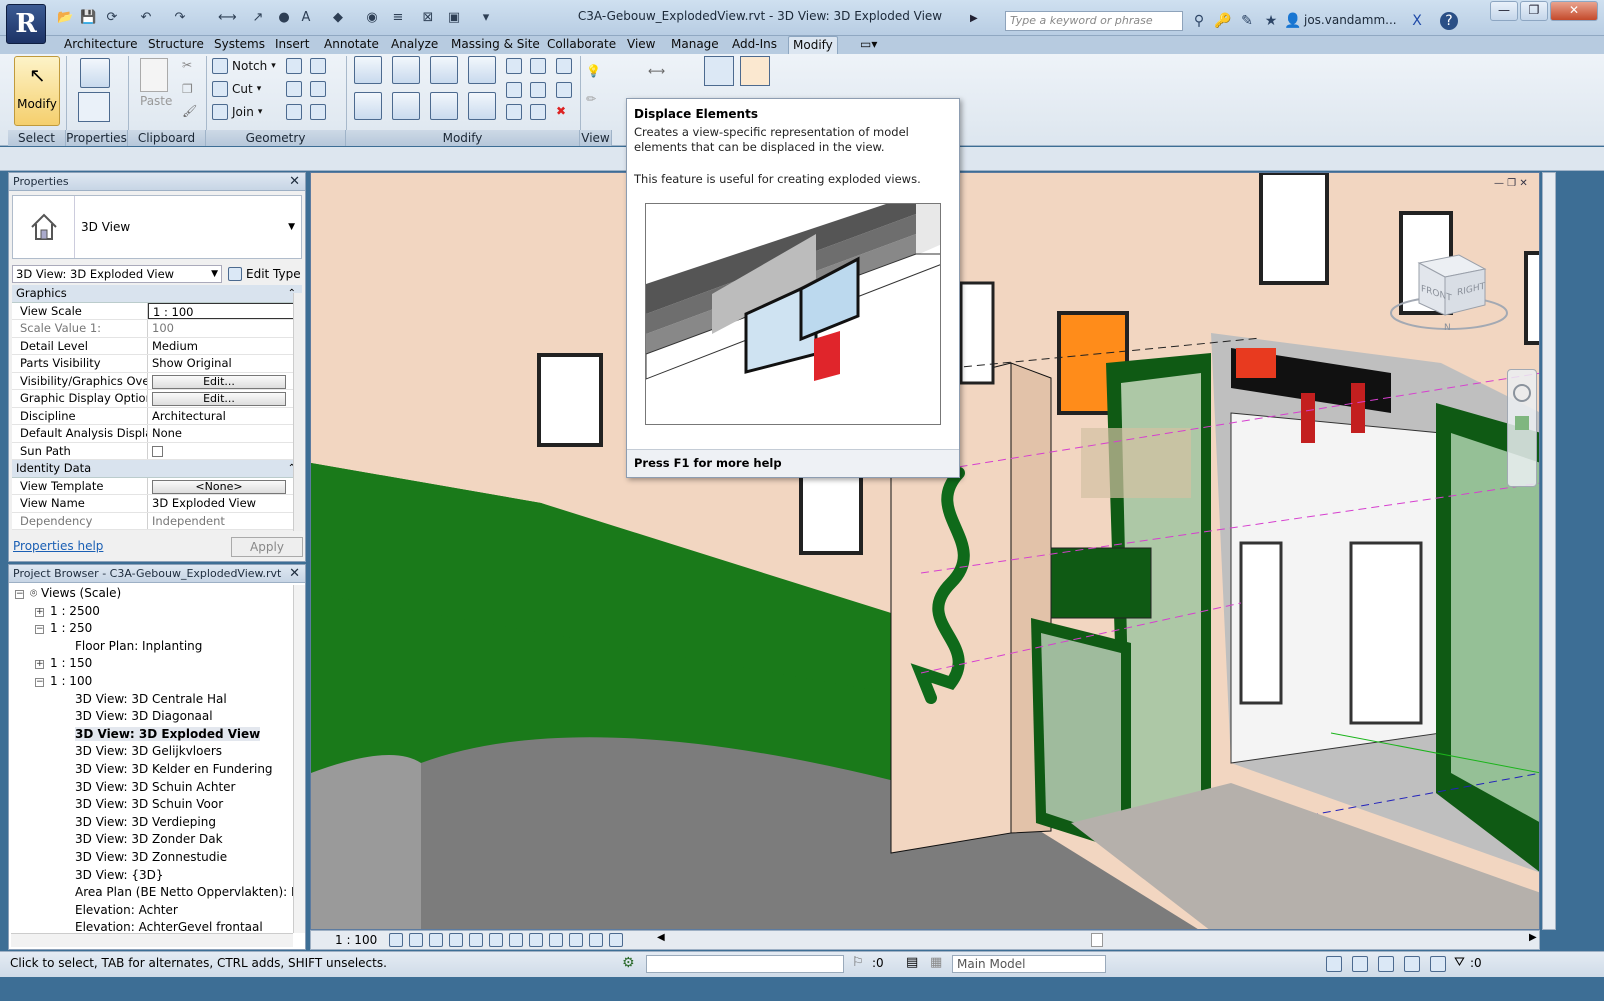 This screenshot has height=1001, width=1604. What do you see at coordinates (318, 89) in the screenshot?
I see `paint-icon` at bounding box center [318, 89].